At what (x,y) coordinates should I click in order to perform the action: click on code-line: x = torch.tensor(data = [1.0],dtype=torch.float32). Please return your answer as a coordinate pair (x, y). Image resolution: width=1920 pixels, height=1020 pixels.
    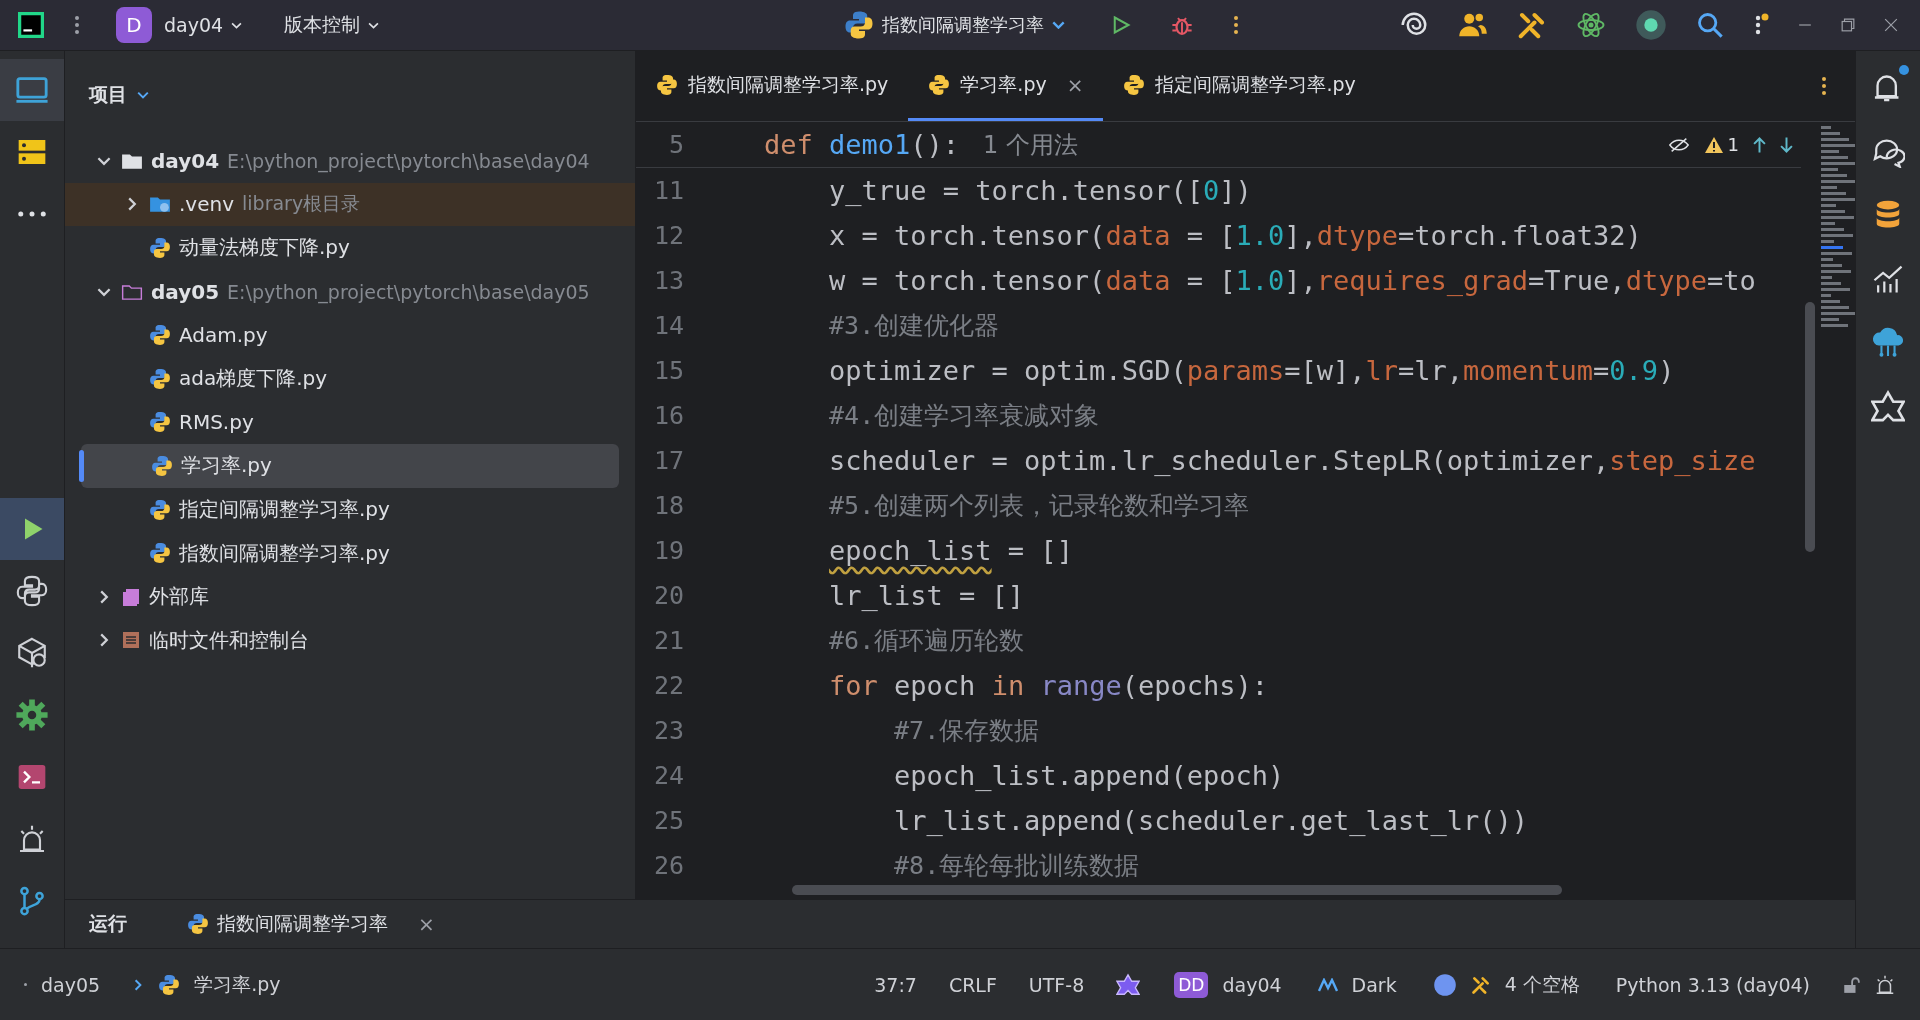
    Looking at the image, I should click on (1235, 235).